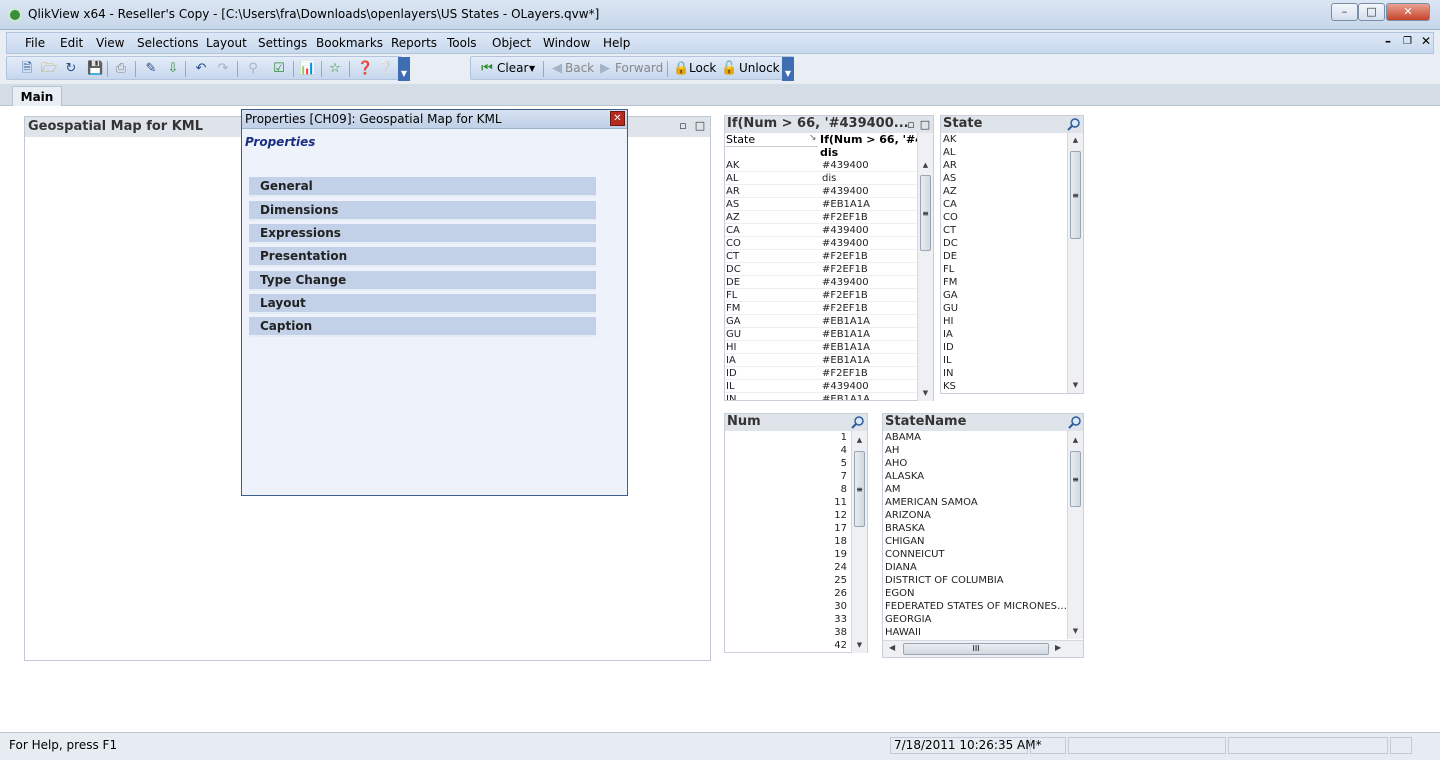 The image size is (1440, 760). Describe the element at coordinates (1003, 243) in the screenshot. I see `list-item: DC` at that location.